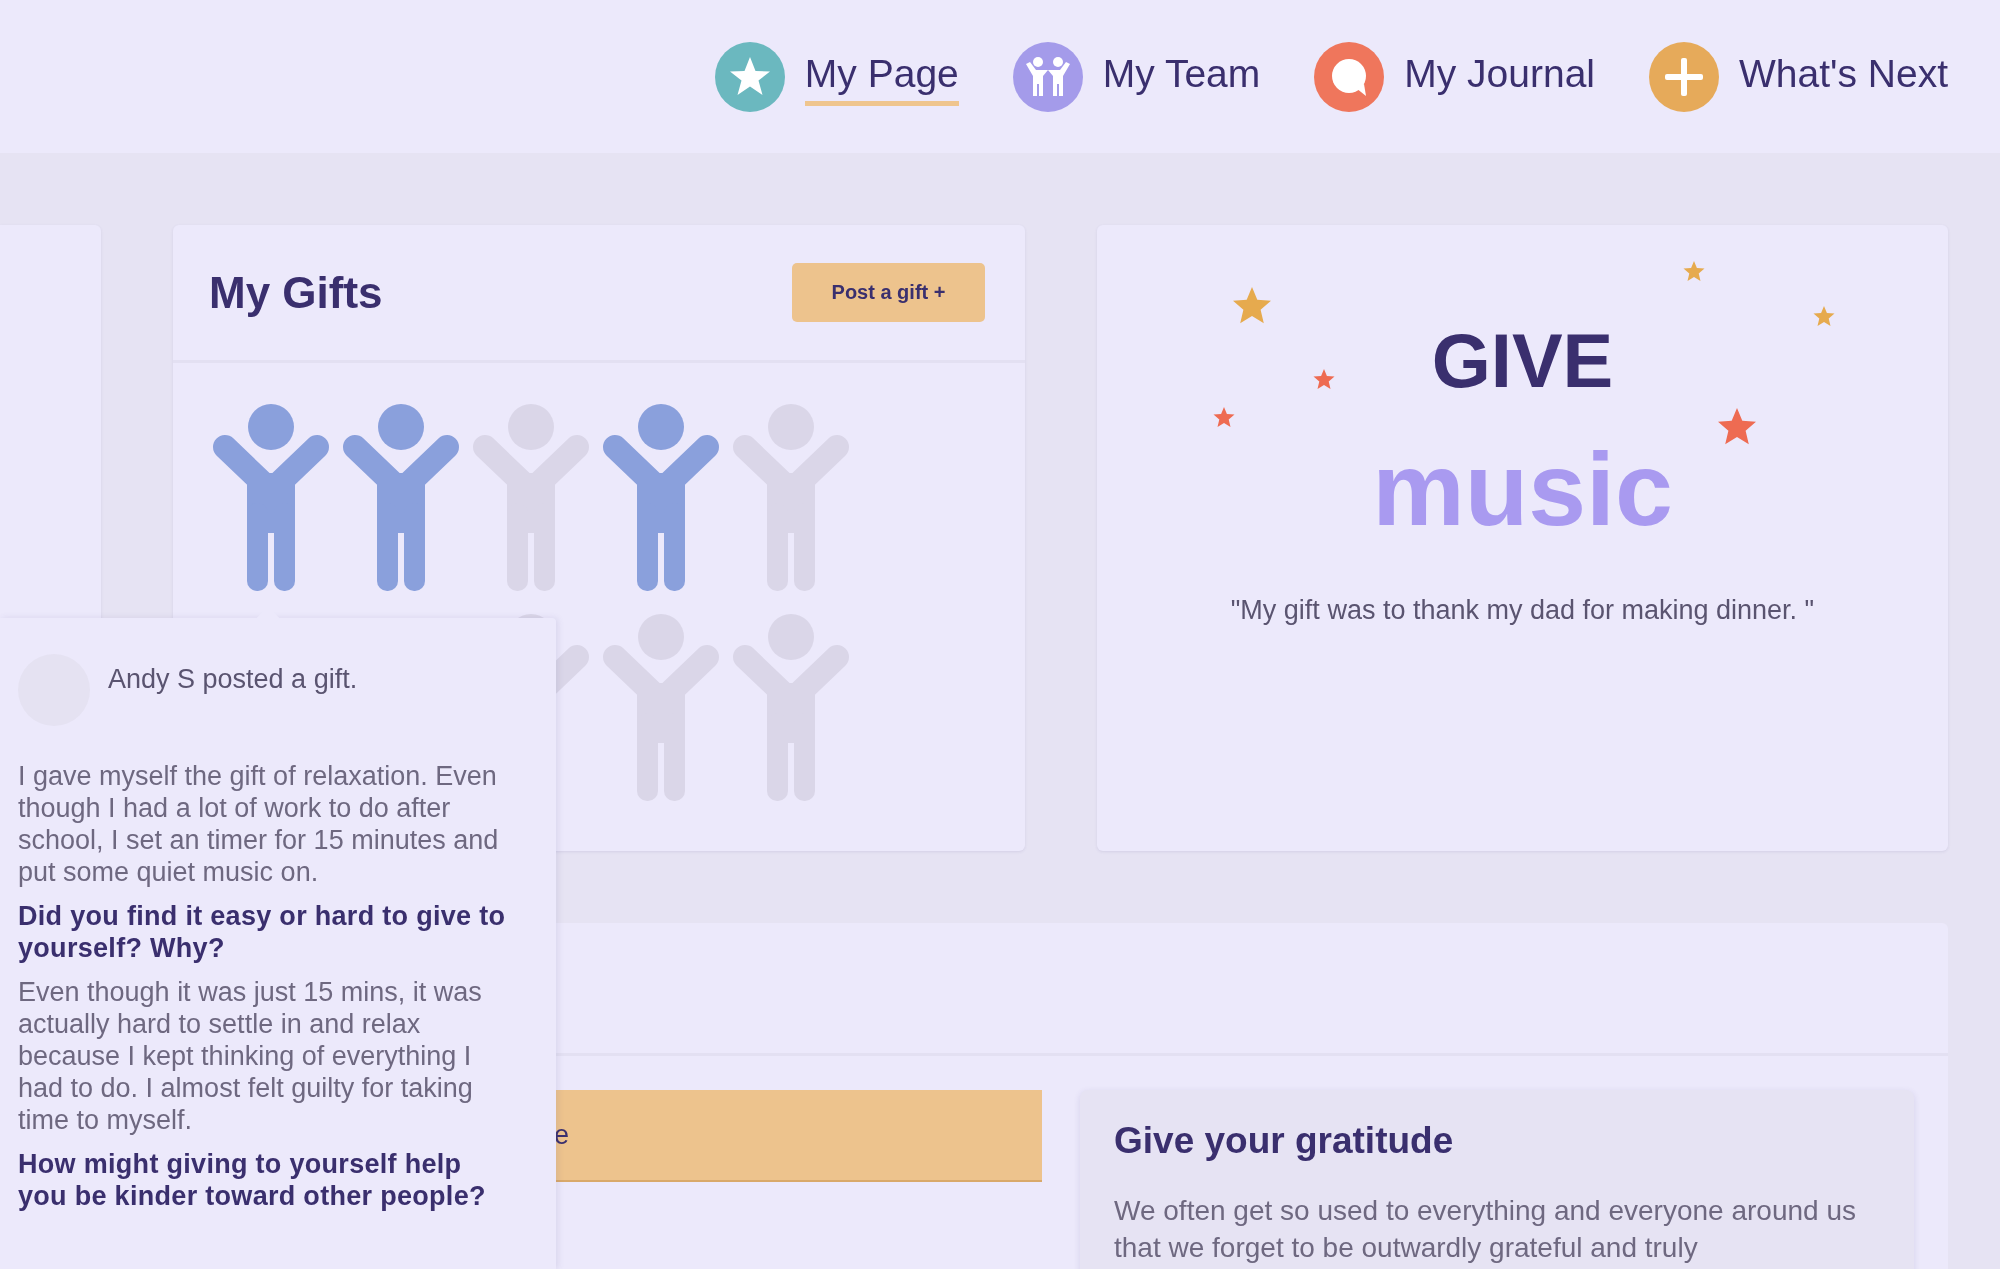 The image size is (2000, 1269). What do you see at coordinates (296, 292) in the screenshot?
I see `card-title: My Gifts` at bounding box center [296, 292].